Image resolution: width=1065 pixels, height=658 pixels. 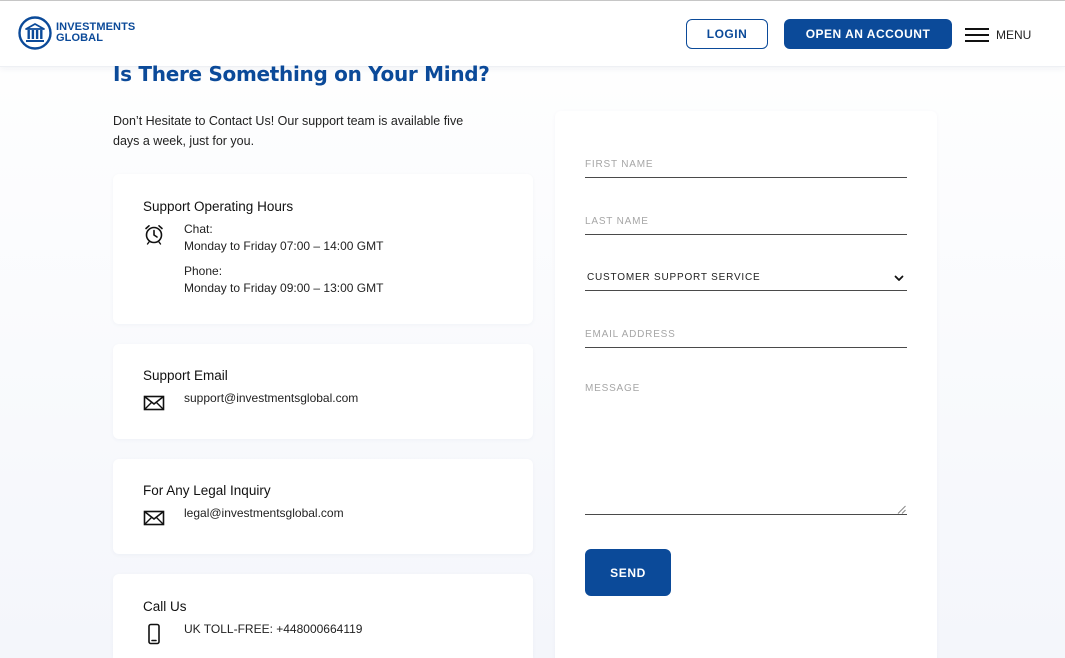 What do you see at coordinates (273, 629) in the screenshot?
I see `phone-number-link: UK TOLL-FREE: +448000664119` at bounding box center [273, 629].